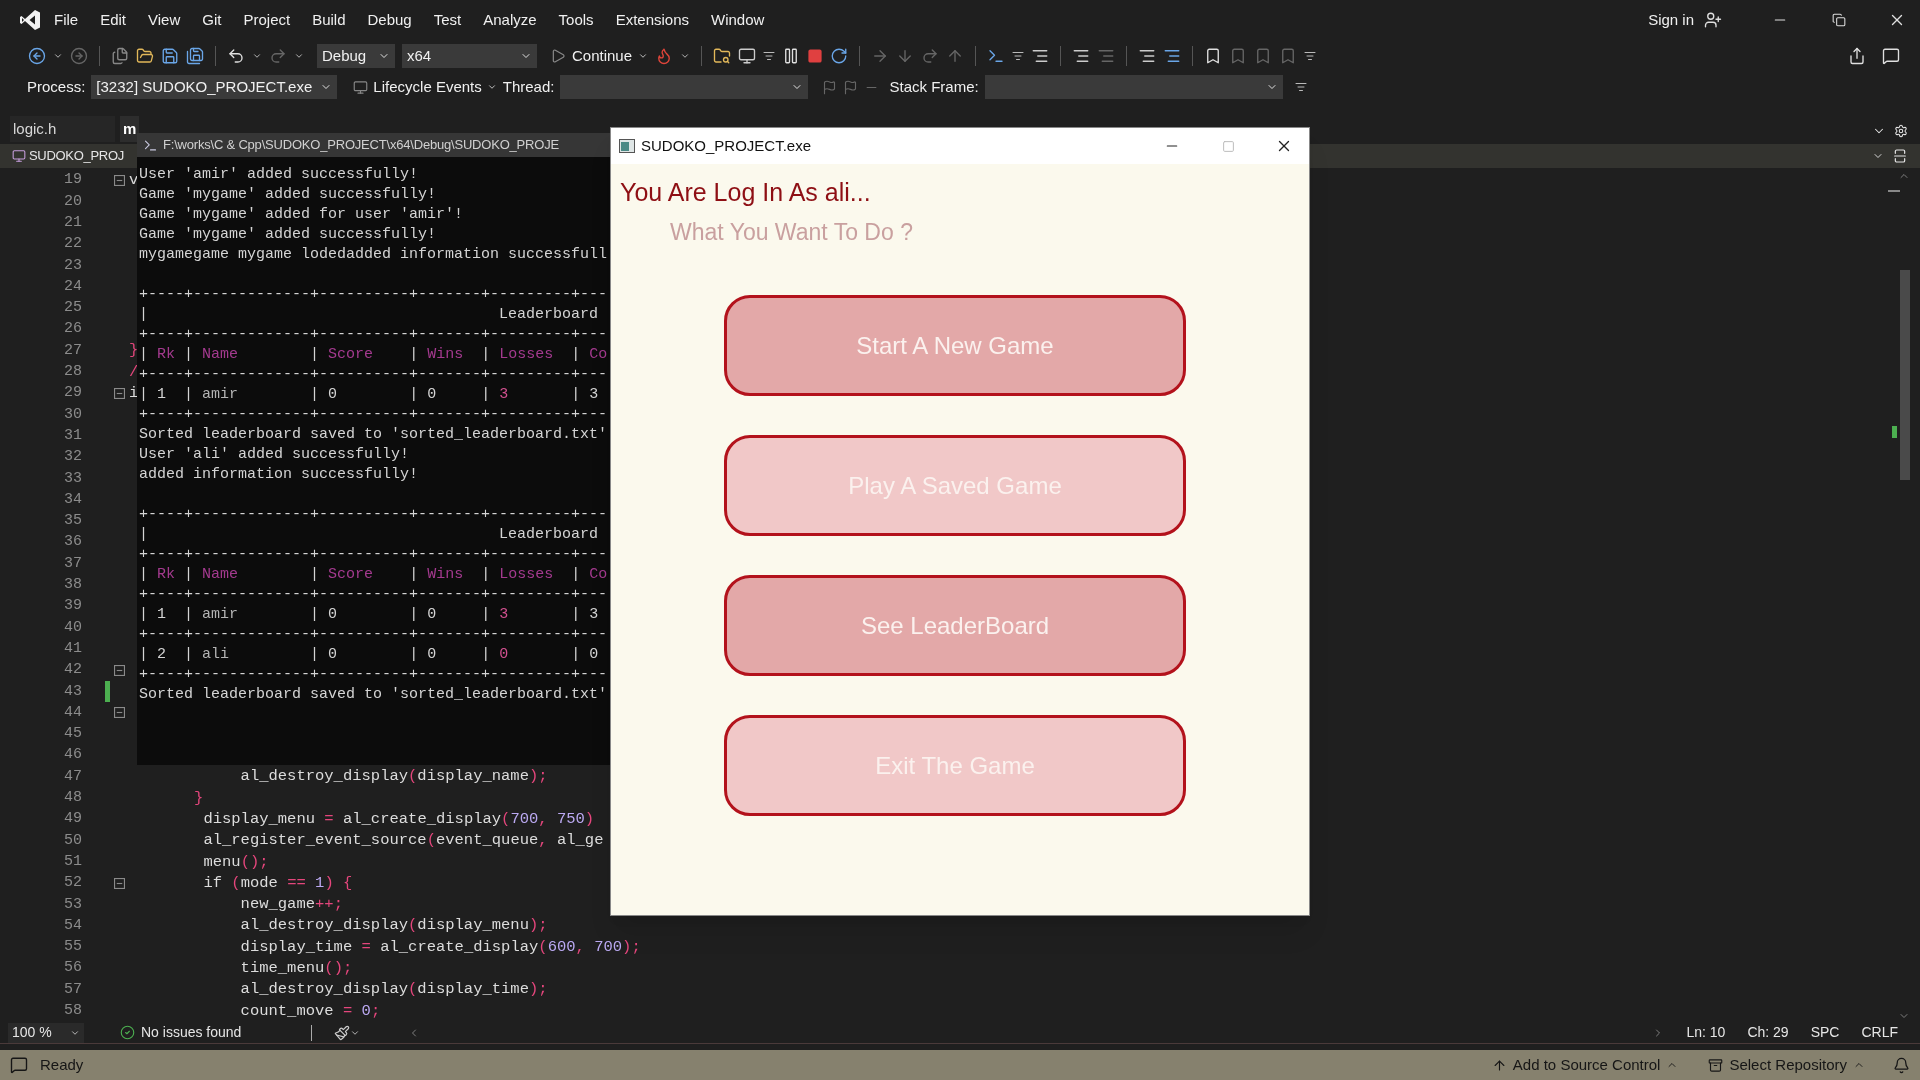  Describe the element at coordinates (510, 20) in the screenshot. I see `menu-item: Analyze` at that location.